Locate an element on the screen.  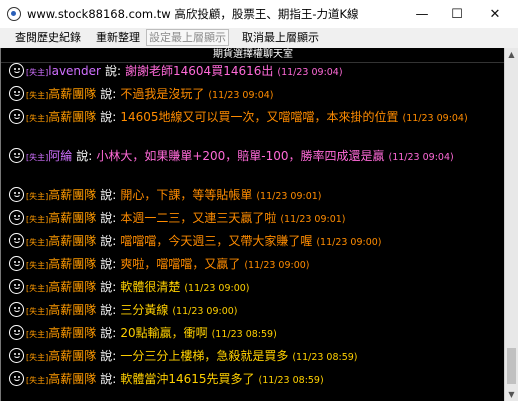
chat-message: [失主]高薪團隊 說: 不過我是沒玩了 (11/23 09:04) is located at coordinates (244, 95).